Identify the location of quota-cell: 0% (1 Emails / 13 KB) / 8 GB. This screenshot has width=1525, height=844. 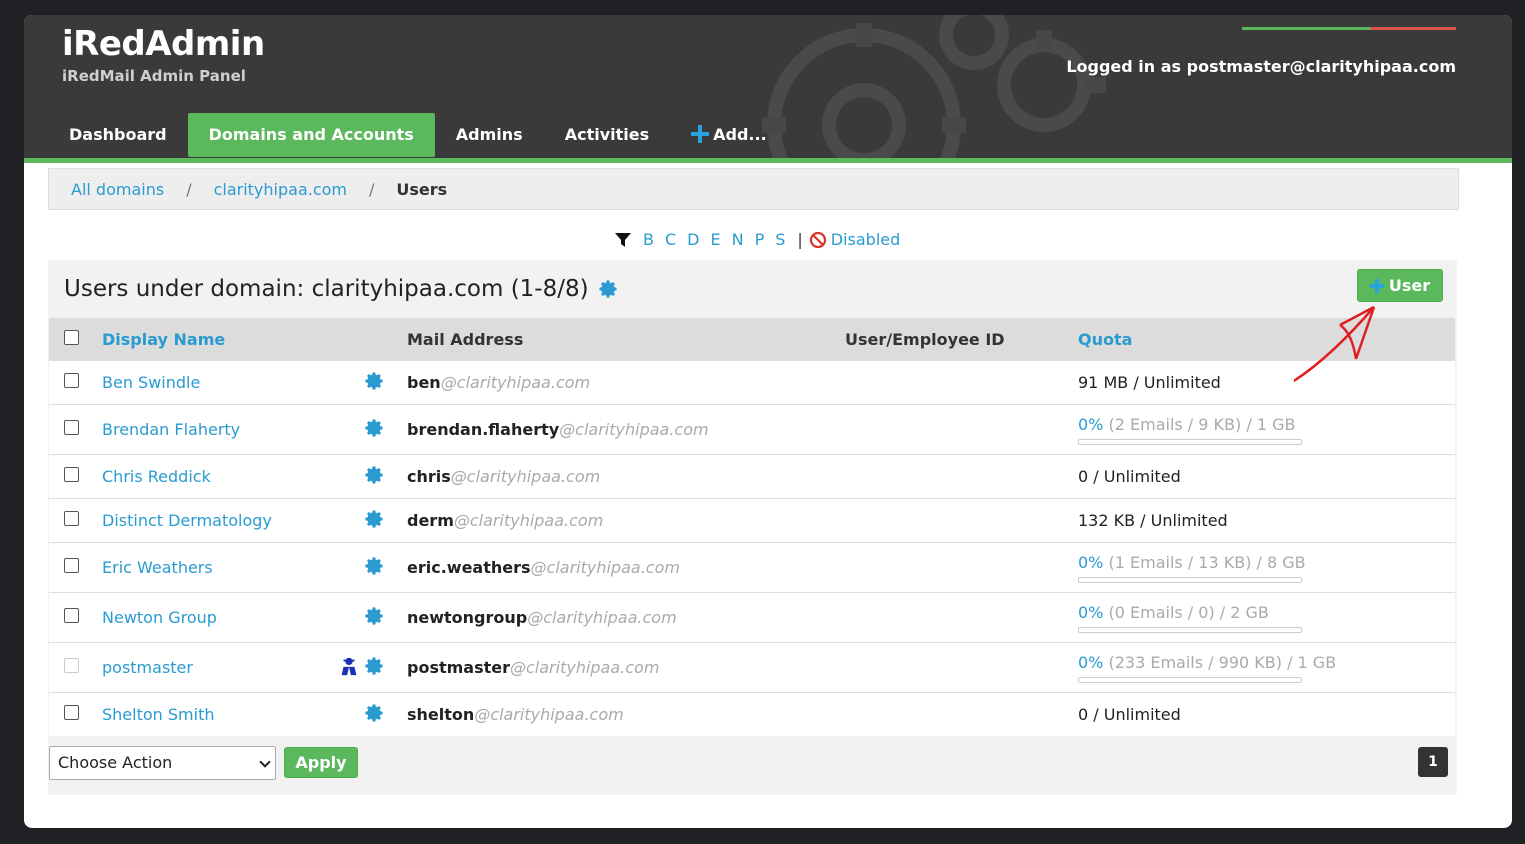
(1192, 568).